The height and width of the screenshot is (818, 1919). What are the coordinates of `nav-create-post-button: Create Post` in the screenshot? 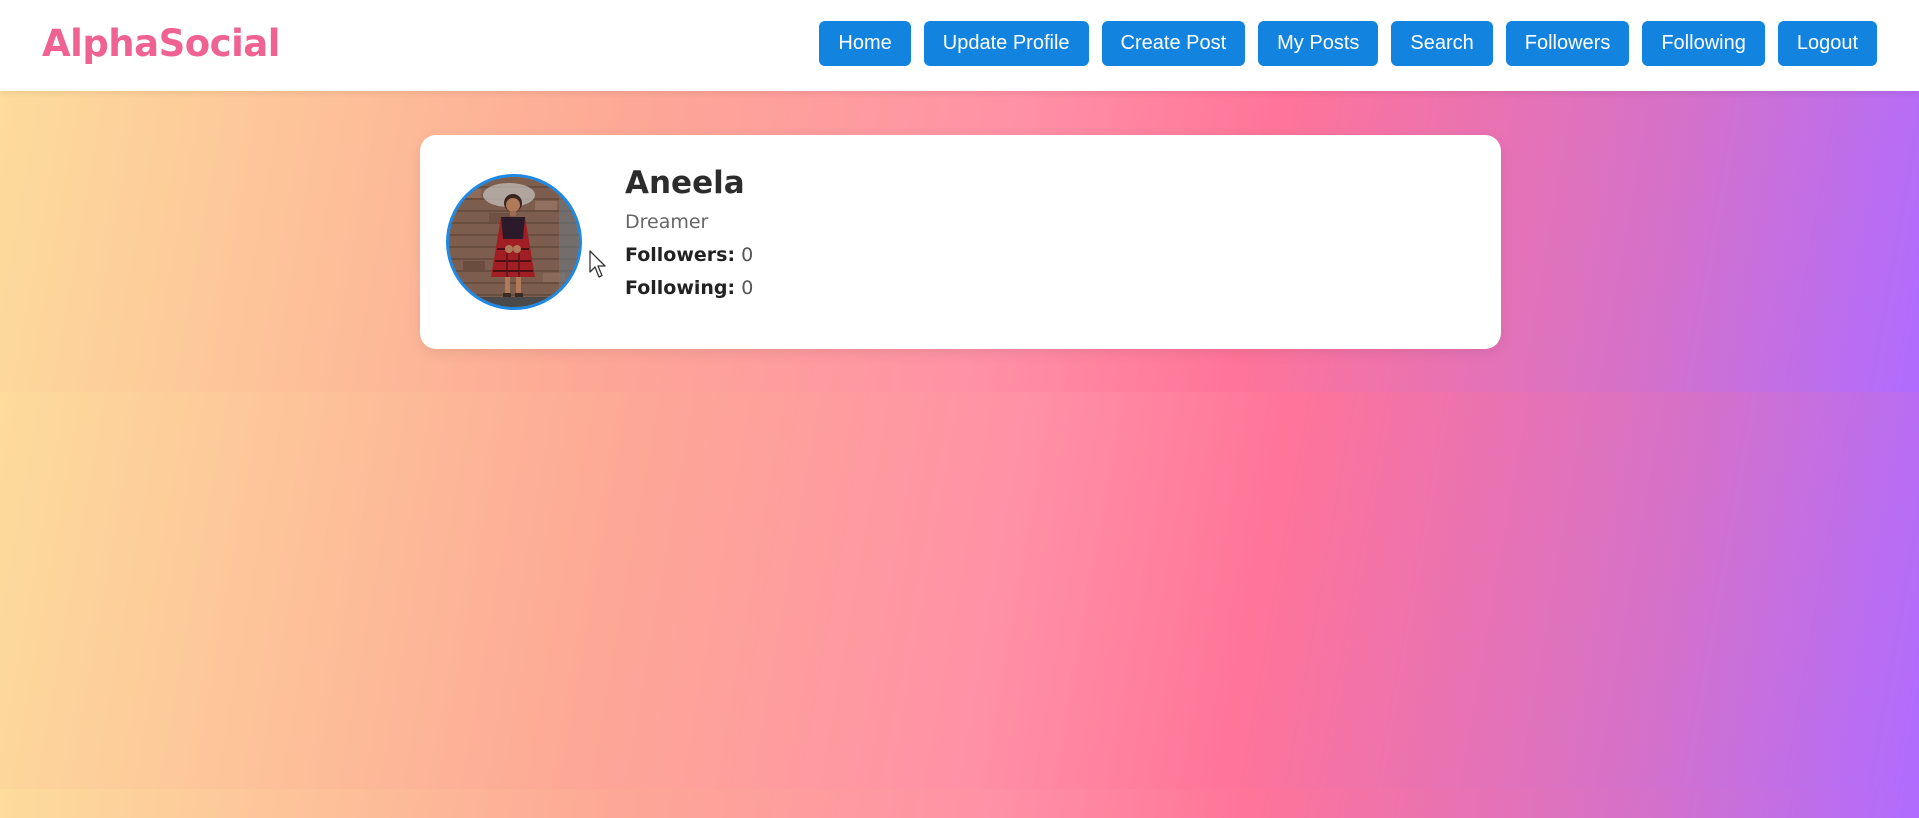 It's located at (1173, 43).